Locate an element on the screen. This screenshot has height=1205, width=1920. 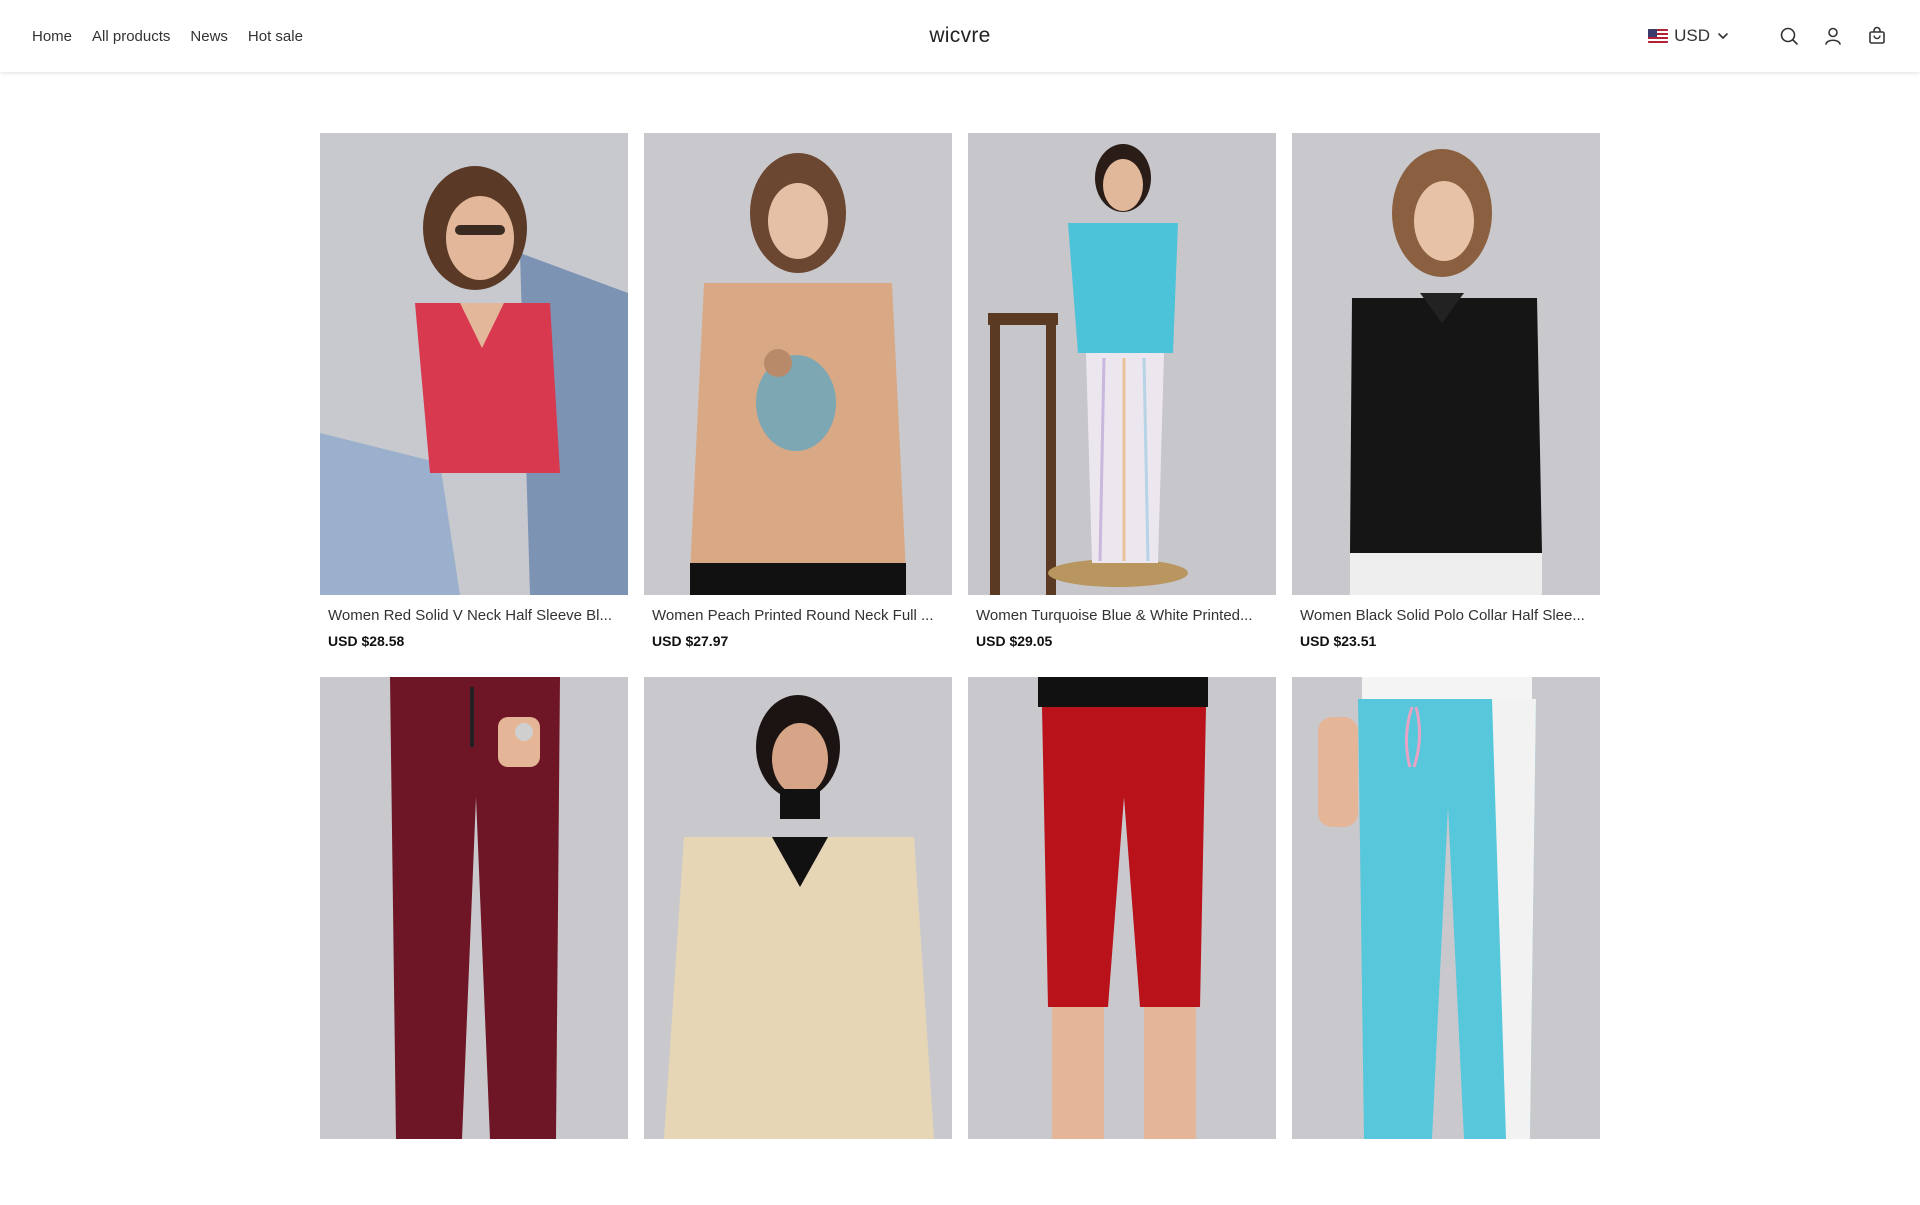
product-photo-peach-sweatshirt is located at coordinates (798, 364).